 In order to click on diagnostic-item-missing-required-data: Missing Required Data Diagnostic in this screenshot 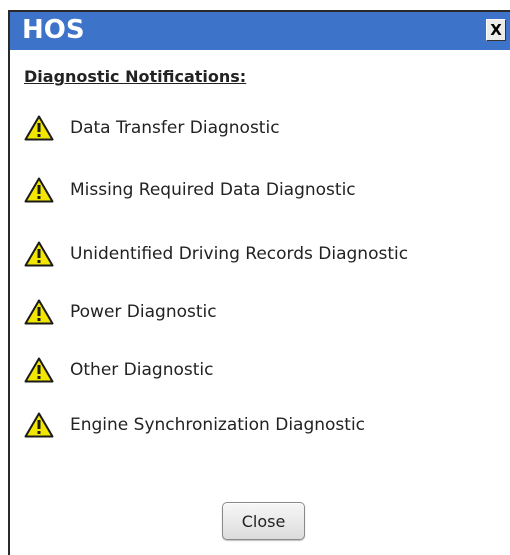, I will do `click(264, 191)`.